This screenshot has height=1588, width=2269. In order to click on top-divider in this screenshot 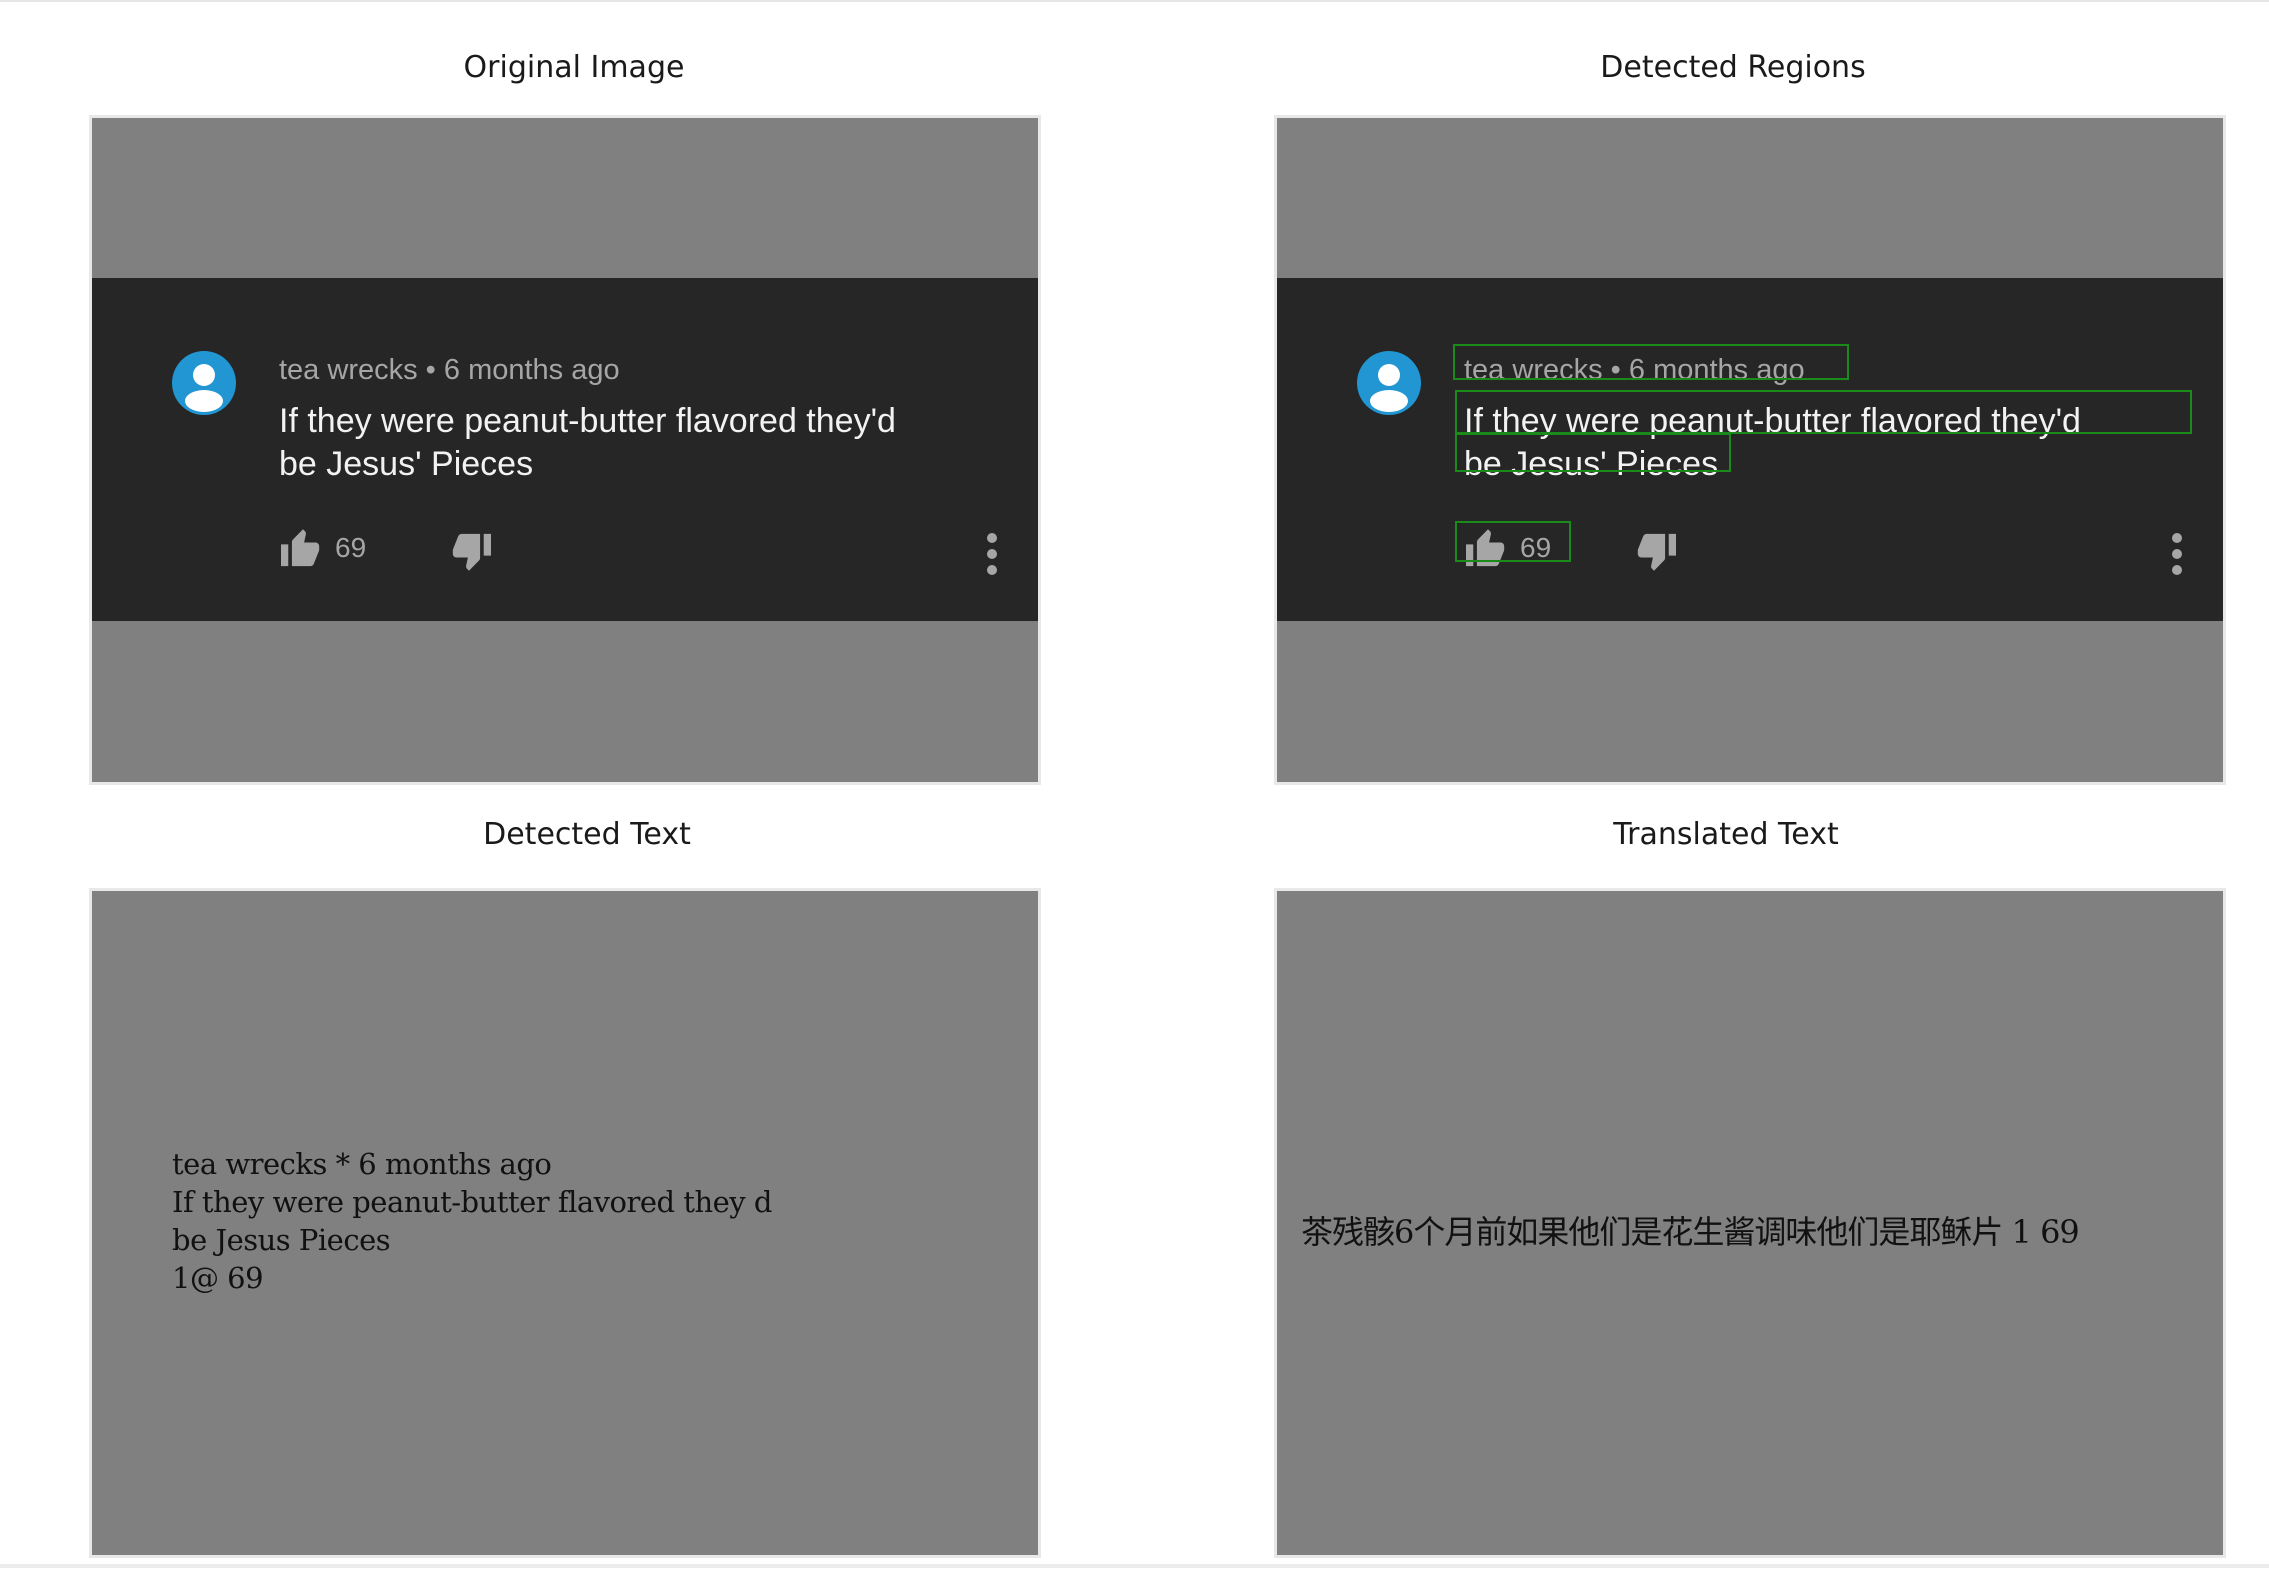, I will do `click(1134, 1)`.